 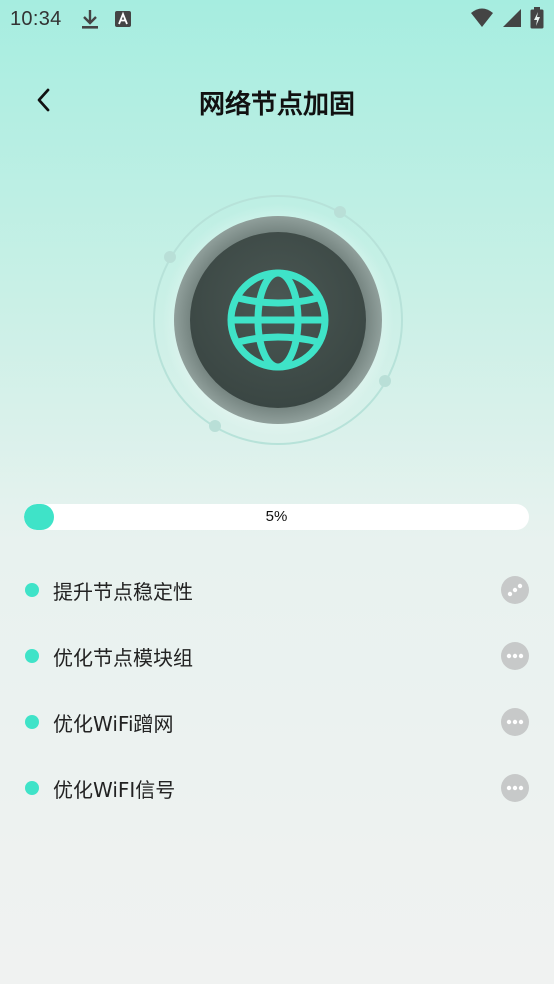 What do you see at coordinates (123, 658) in the screenshot?
I see `task-label: 优化节点模块组` at bounding box center [123, 658].